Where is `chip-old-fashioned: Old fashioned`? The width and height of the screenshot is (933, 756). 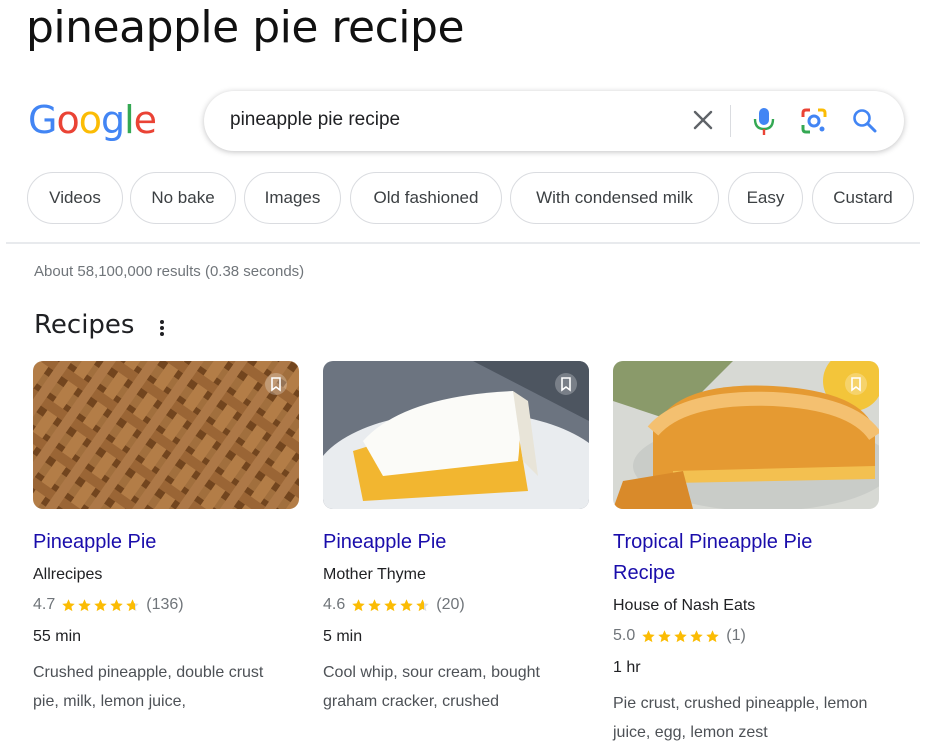
chip-old-fashioned: Old fashioned is located at coordinates (426, 198).